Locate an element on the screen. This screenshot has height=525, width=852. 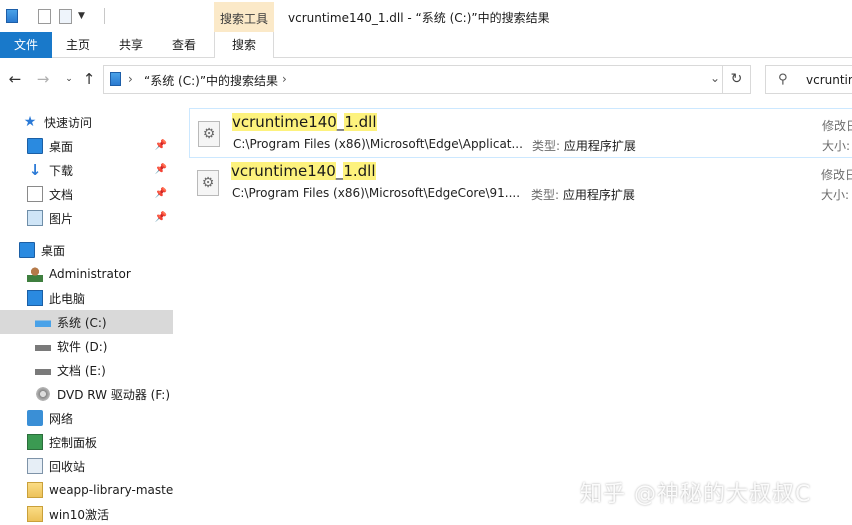
nav-network: 网络 is located at coordinates (86, 418).